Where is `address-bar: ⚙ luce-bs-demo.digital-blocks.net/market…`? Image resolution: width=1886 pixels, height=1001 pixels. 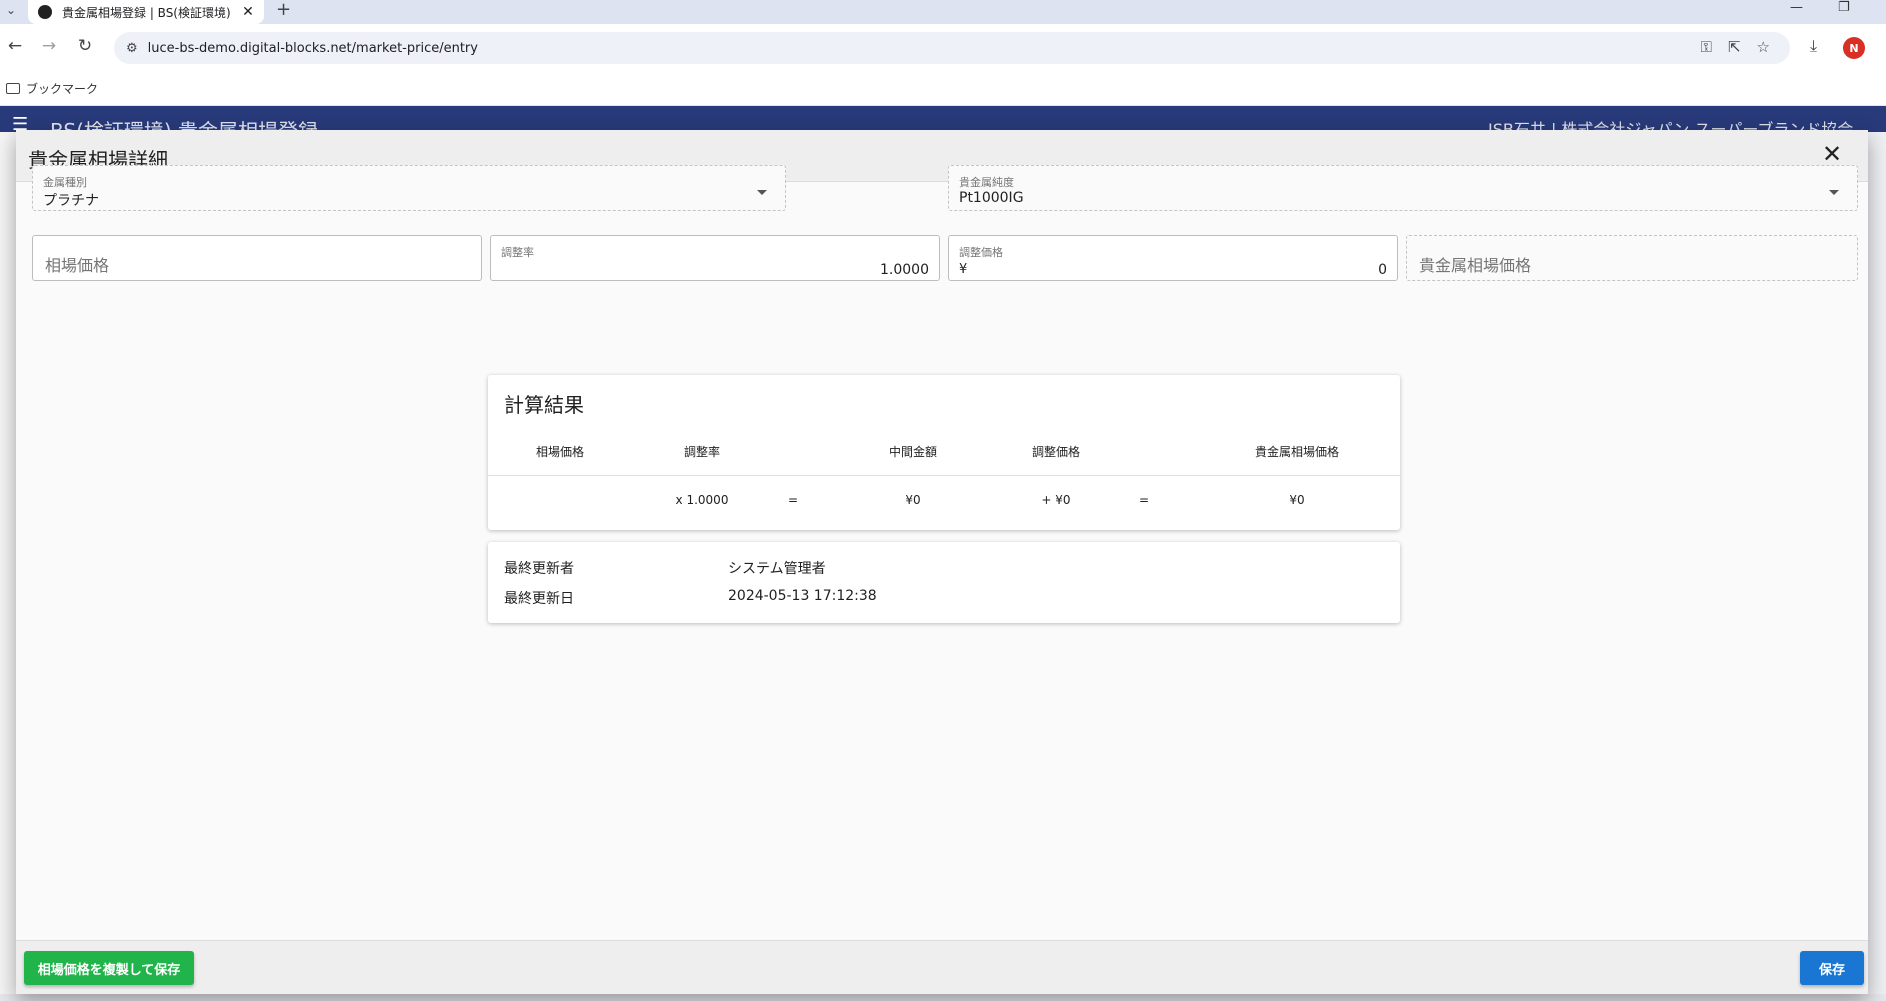
address-bar: ⚙ luce-bs-demo.digital-blocks.net/market… is located at coordinates (952, 48).